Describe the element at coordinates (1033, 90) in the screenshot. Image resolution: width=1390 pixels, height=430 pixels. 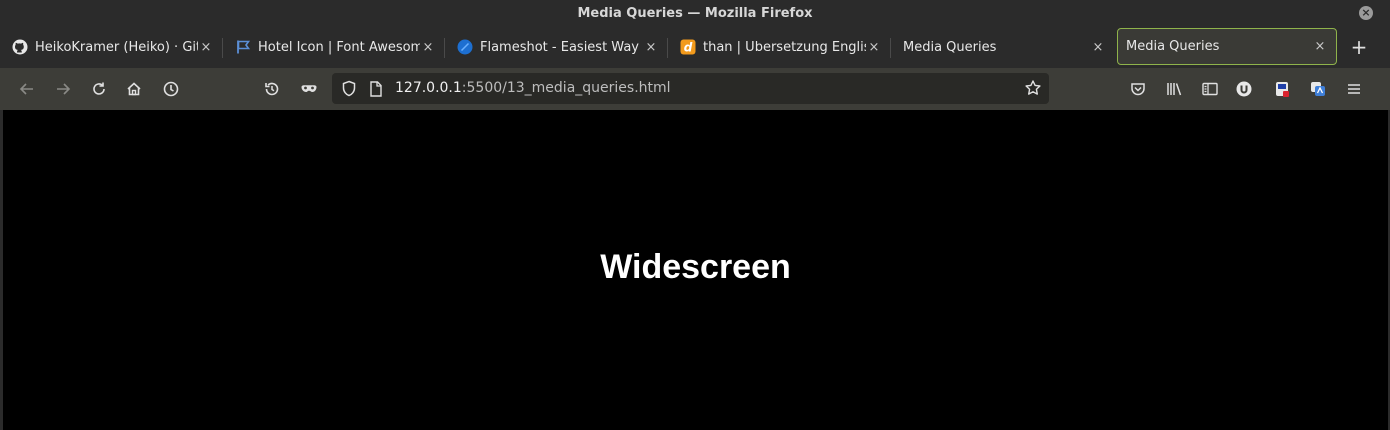
I see `bookmark-star-icon` at that location.